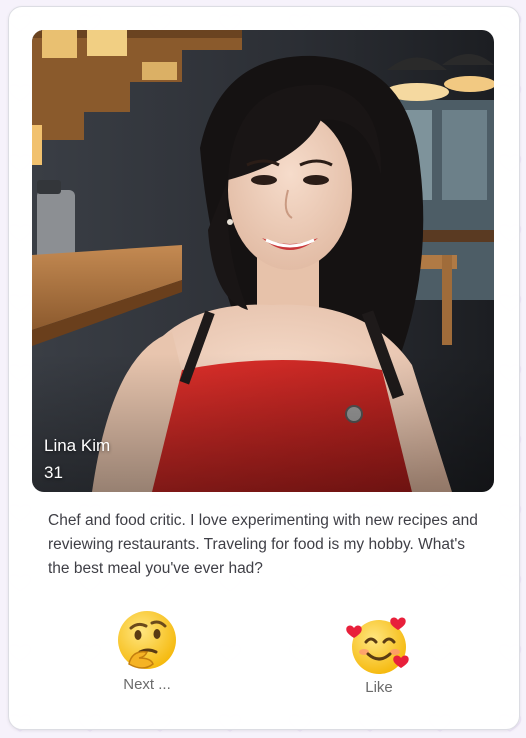 This screenshot has height=738, width=526. I want to click on profile-age: 31, so click(53, 473).